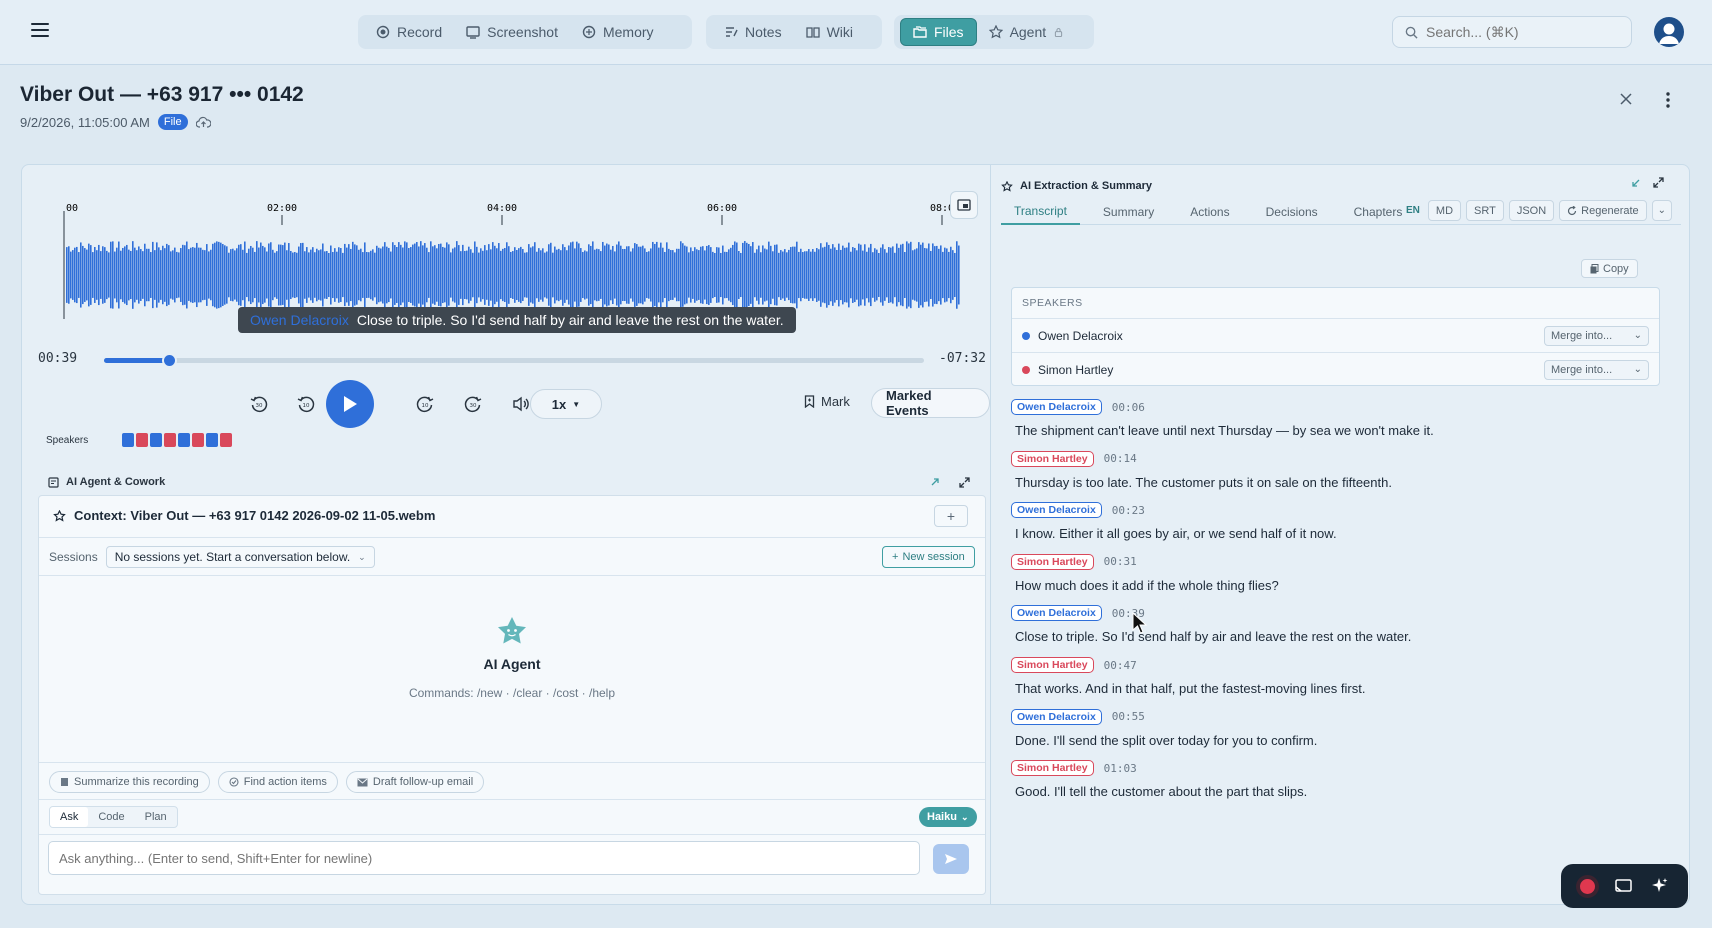 This screenshot has height=928, width=1712. What do you see at coordinates (259, 404) in the screenshot?
I see `skip-back-30-button: 30` at bounding box center [259, 404].